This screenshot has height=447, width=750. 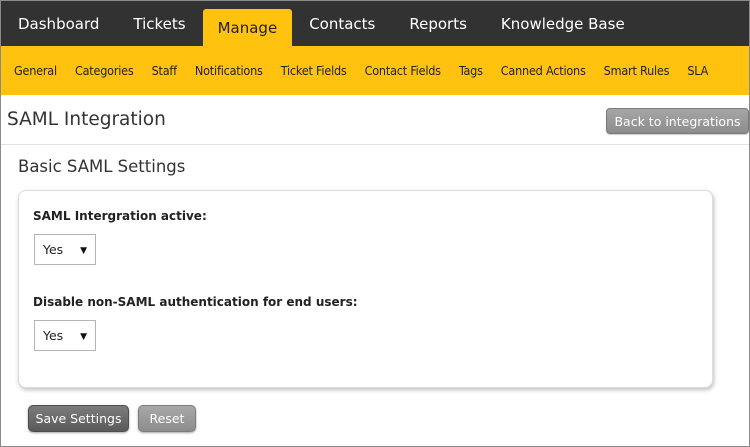 What do you see at coordinates (53, 249) in the screenshot?
I see `saml-active-value: Yes` at bounding box center [53, 249].